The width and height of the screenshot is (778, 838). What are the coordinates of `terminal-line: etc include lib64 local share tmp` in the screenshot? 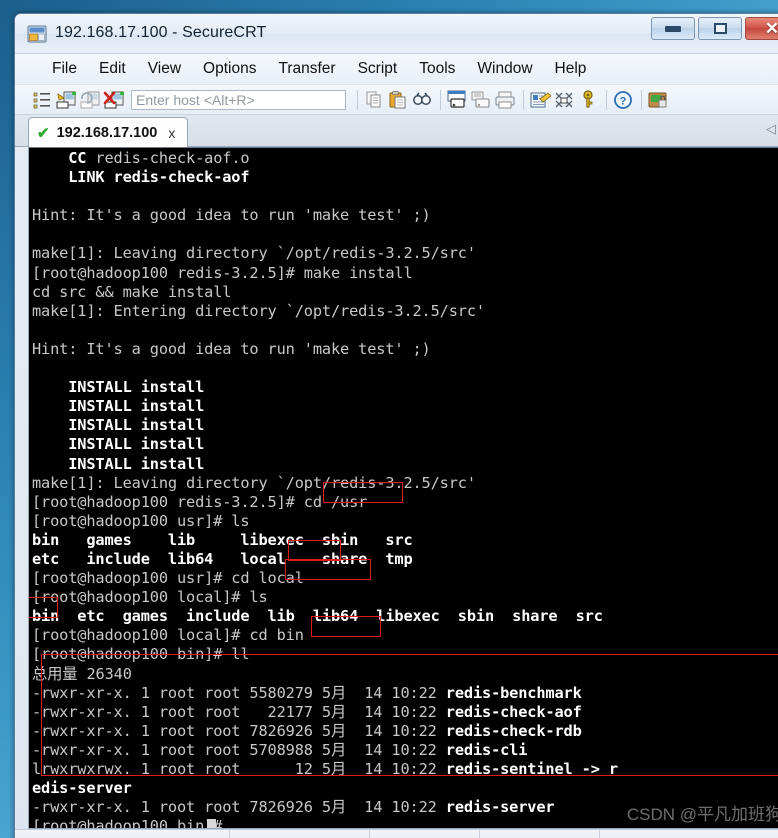 It's located at (222, 558).